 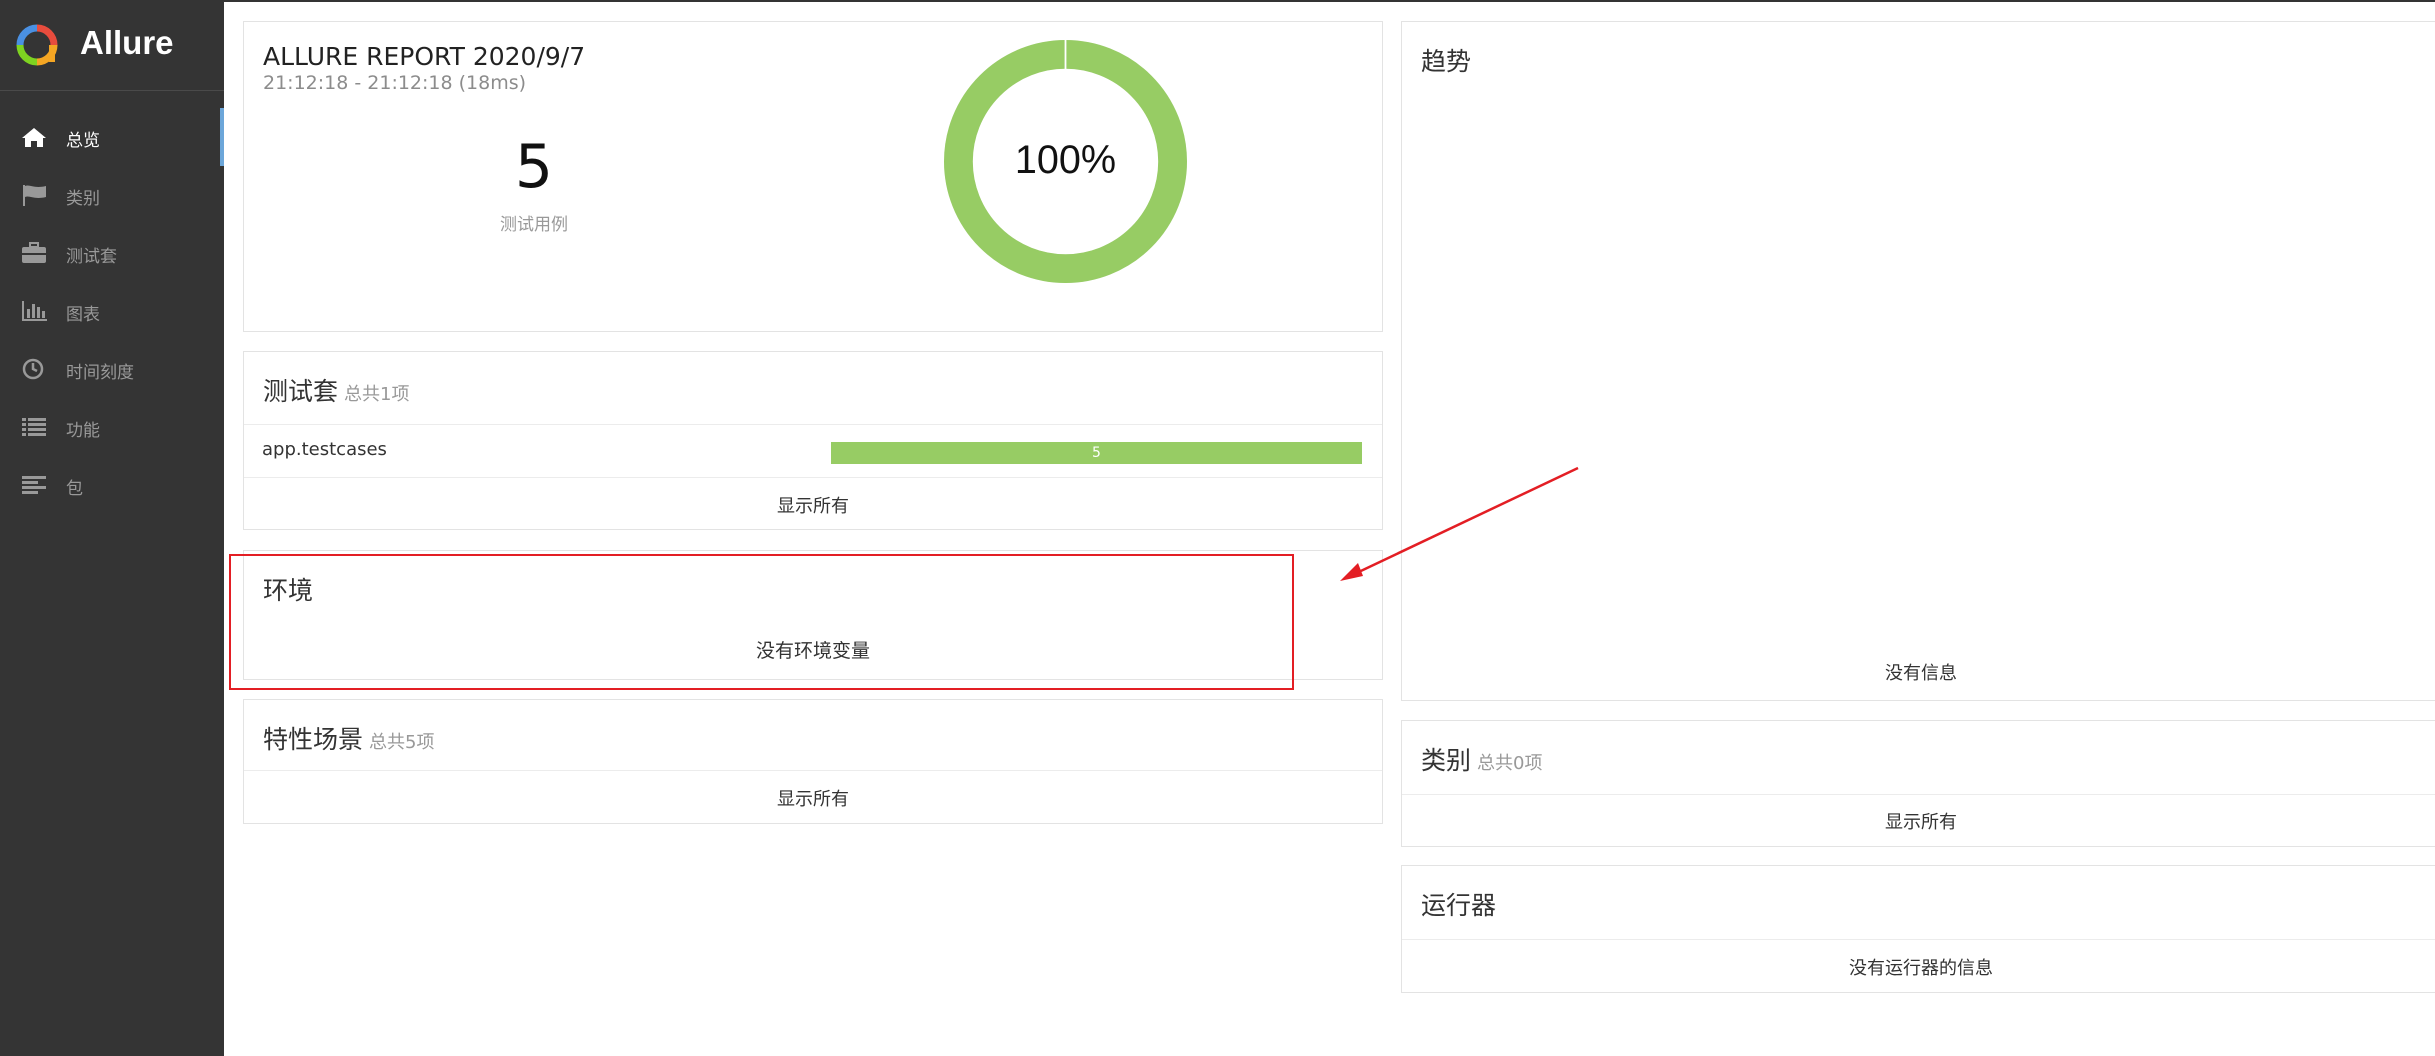 What do you see at coordinates (1459, 905) in the screenshot?
I see `executors-title: 运行器` at bounding box center [1459, 905].